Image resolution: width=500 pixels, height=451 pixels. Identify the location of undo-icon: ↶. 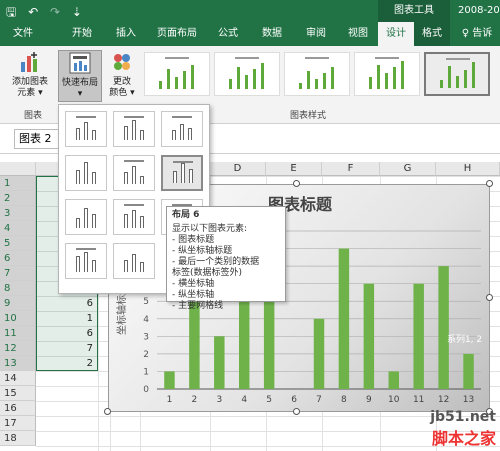
(33, 12).